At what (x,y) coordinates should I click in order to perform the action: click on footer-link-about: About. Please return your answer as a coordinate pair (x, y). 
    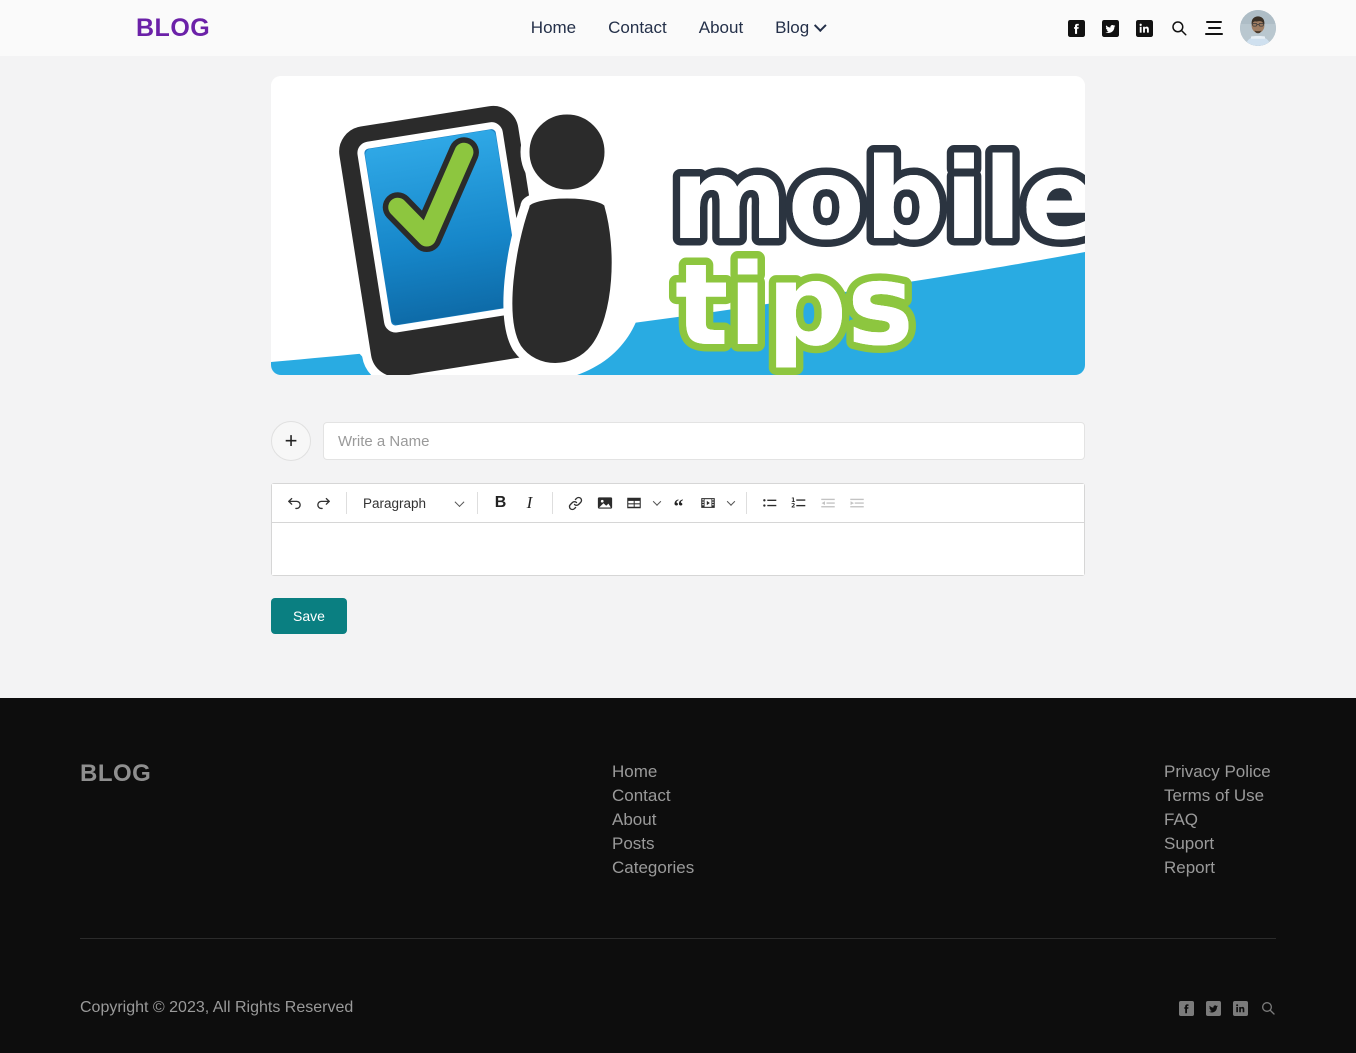
    Looking at the image, I should click on (888, 820).